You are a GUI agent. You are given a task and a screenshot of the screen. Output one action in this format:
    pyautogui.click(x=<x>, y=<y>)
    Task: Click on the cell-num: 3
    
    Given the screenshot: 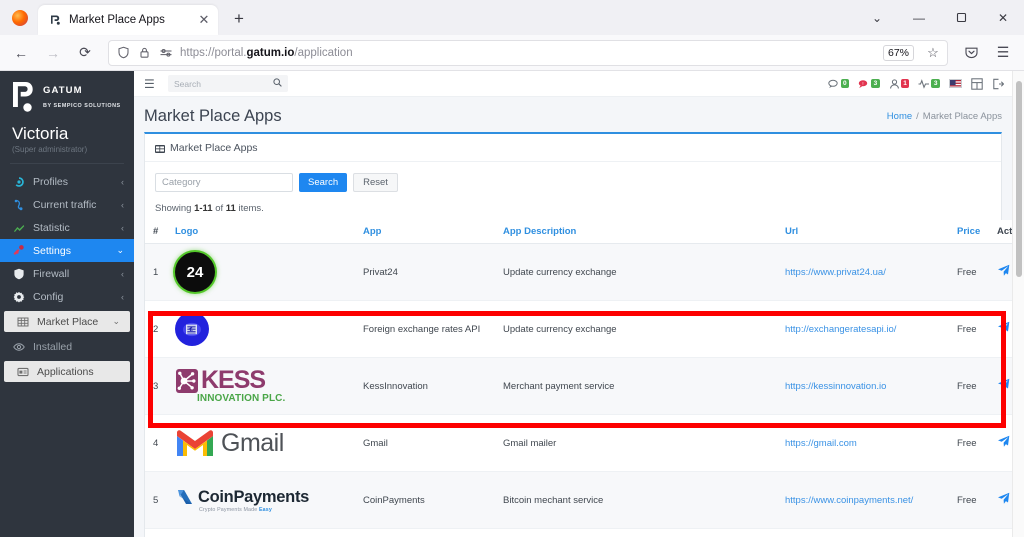 What is the action you would take?
    pyautogui.click(x=156, y=386)
    